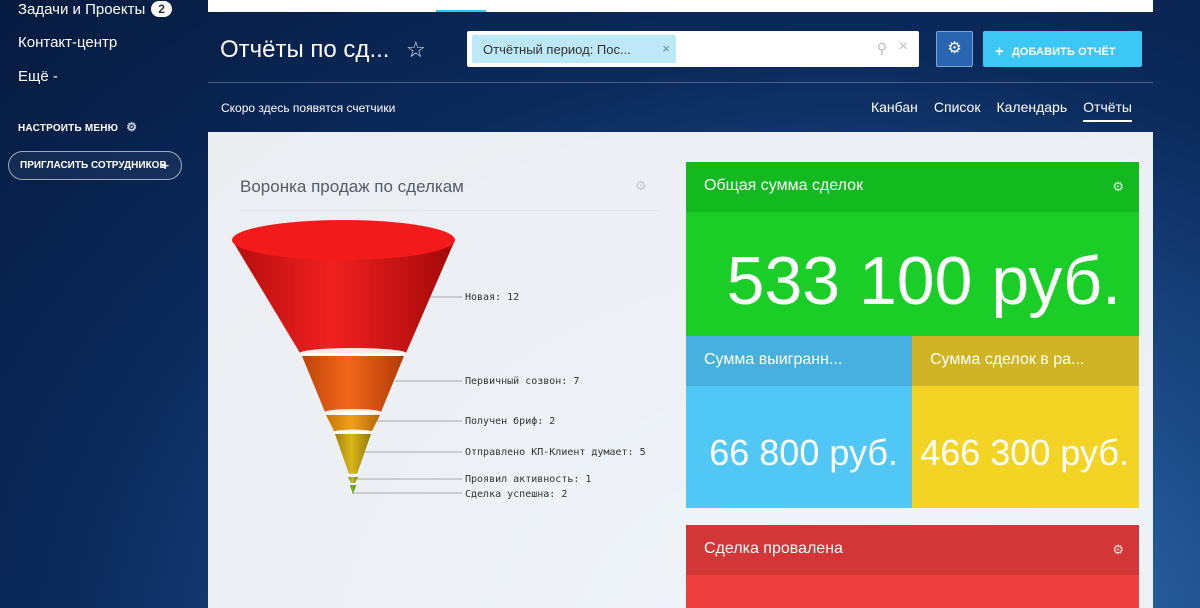 Image resolution: width=1200 pixels, height=608 pixels. What do you see at coordinates (353, 490) in the screenshot?
I see `funnel-segment-success` at bounding box center [353, 490].